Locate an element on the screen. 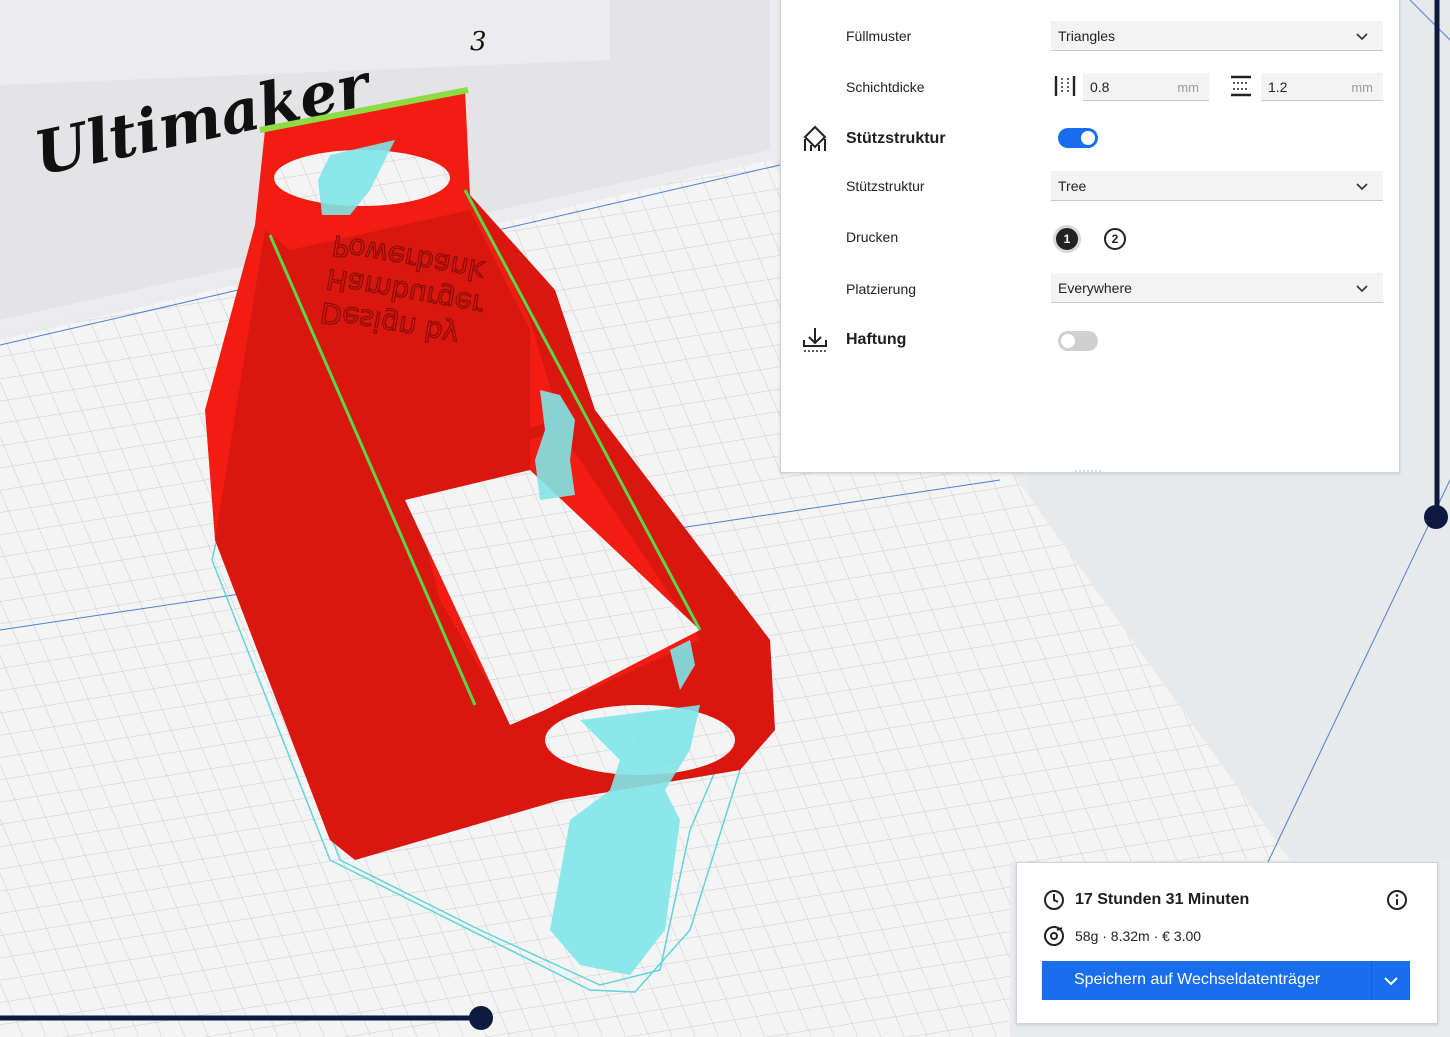 The height and width of the screenshot is (1037, 1450). save-to-removable-drive-button: Speichern auf Wechseldatenträger is located at coordinates (1226, 980).